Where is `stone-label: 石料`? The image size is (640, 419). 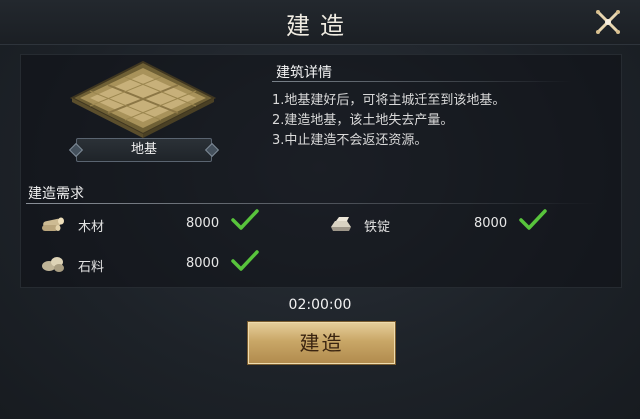
stone-label: 石料 is located at coordinates (91, 267).